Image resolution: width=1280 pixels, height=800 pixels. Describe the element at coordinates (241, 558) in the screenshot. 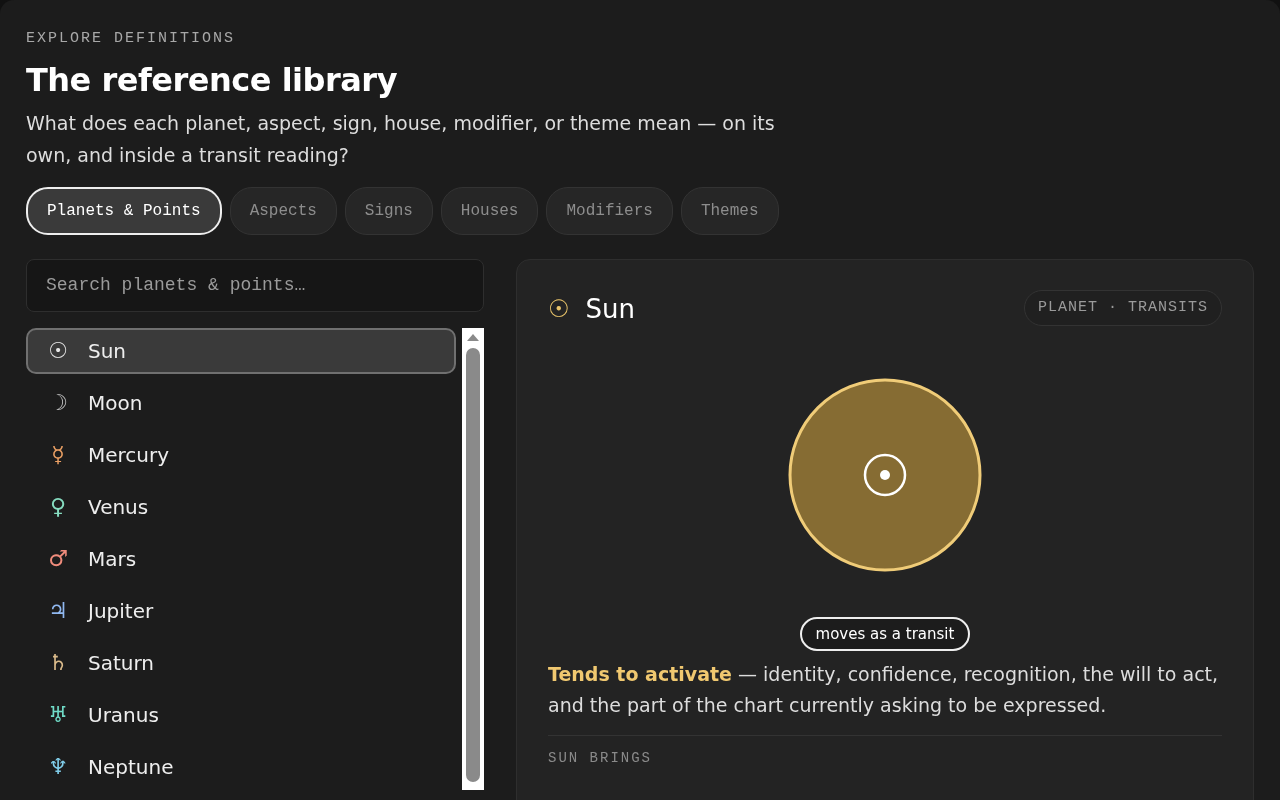

I see `planet-list-item: ♂ Mars` at that location.